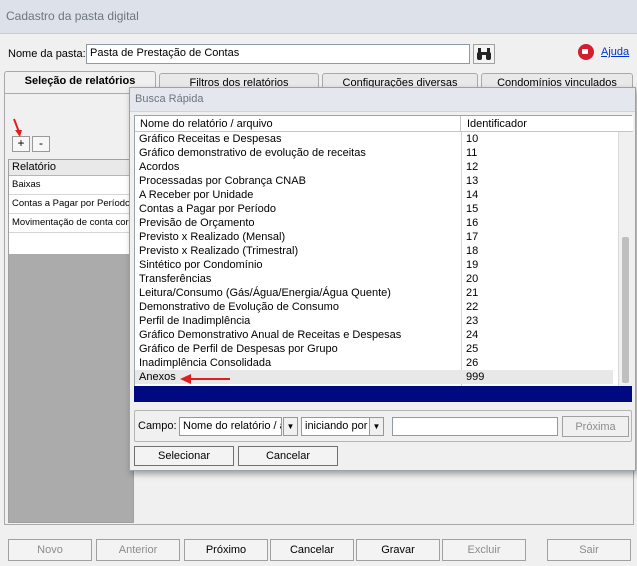  What do you see at coordinates (374, 265) in the screenshot?
I see `table-row: Sintético por Condomínio 19` at bounding box center [374, 265].